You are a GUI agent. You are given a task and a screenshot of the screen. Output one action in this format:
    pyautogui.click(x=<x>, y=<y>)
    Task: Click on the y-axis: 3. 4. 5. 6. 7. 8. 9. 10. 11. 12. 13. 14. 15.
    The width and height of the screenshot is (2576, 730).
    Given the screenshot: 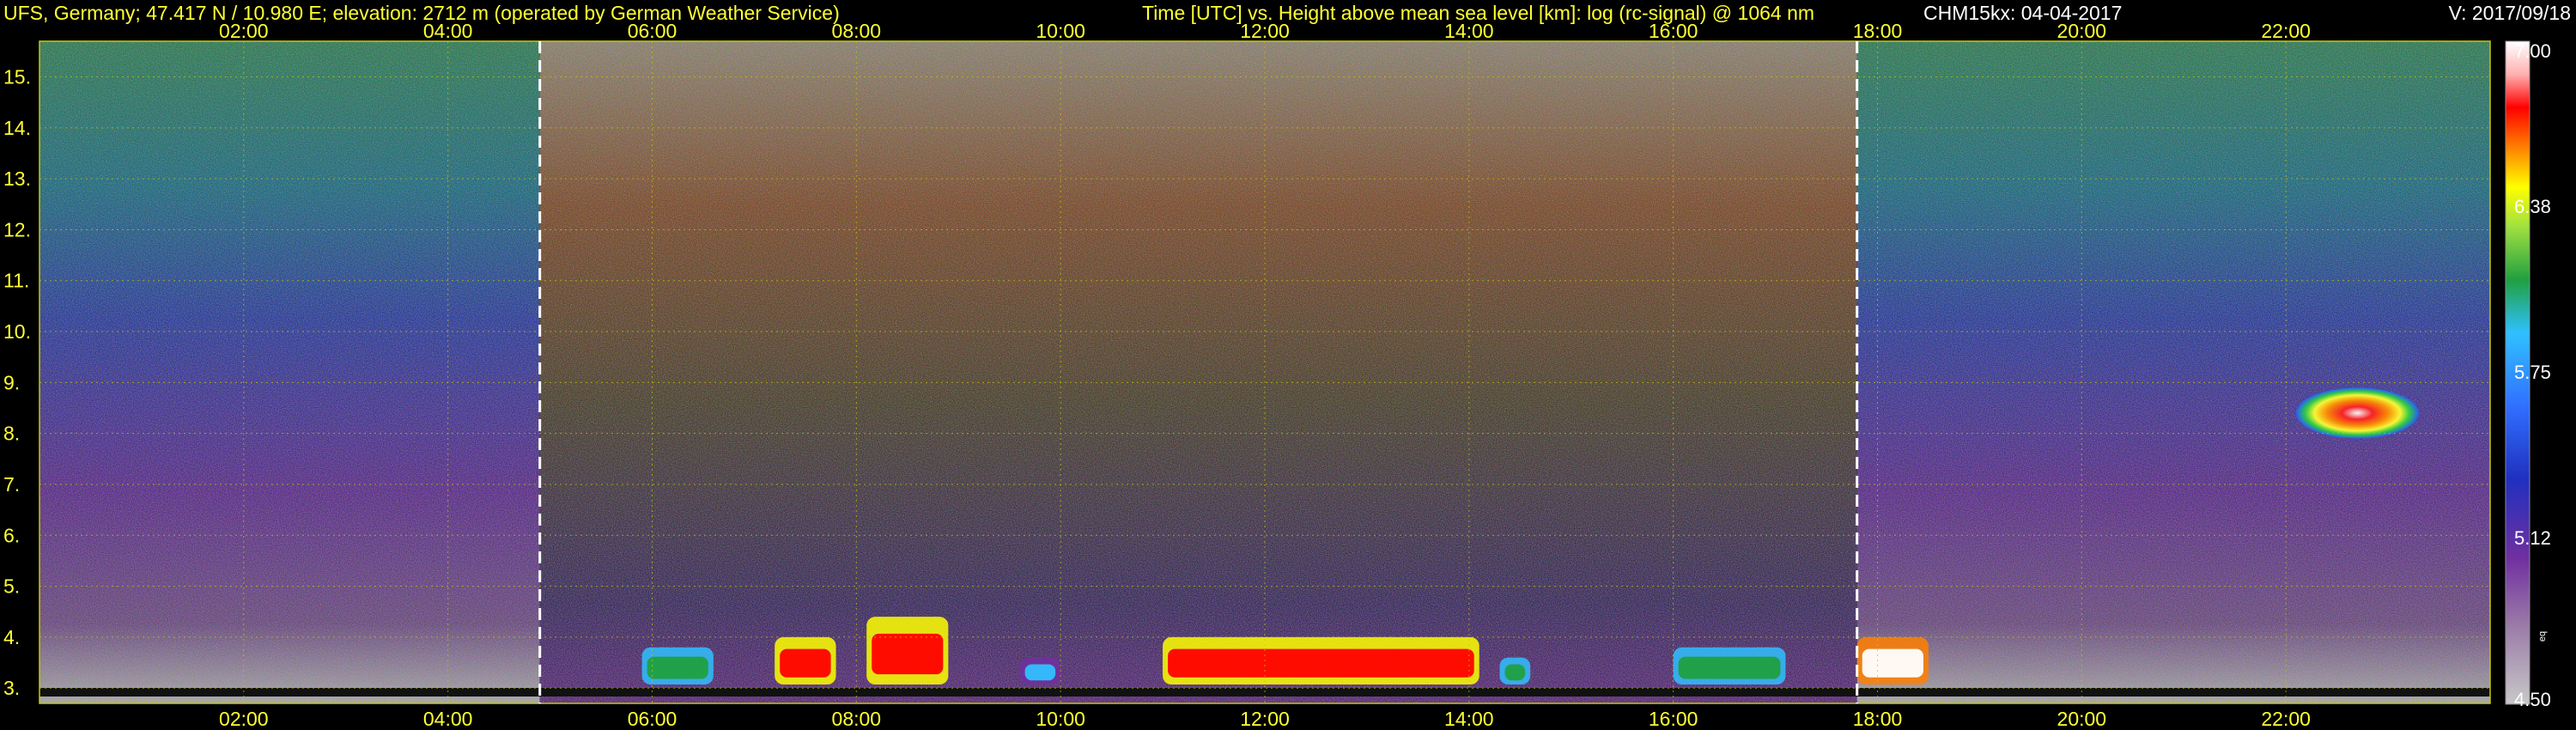 What is the action you would take?
    pyautogui.click(x=17, y=383)
    